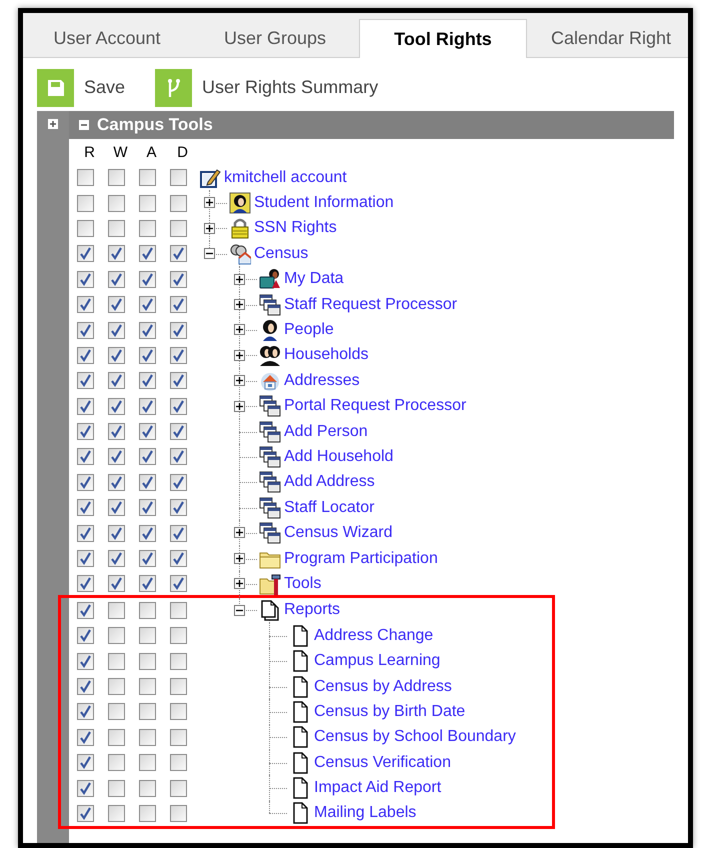  I want to click on tree-item-link: SSN Rights, so click(295, 228).